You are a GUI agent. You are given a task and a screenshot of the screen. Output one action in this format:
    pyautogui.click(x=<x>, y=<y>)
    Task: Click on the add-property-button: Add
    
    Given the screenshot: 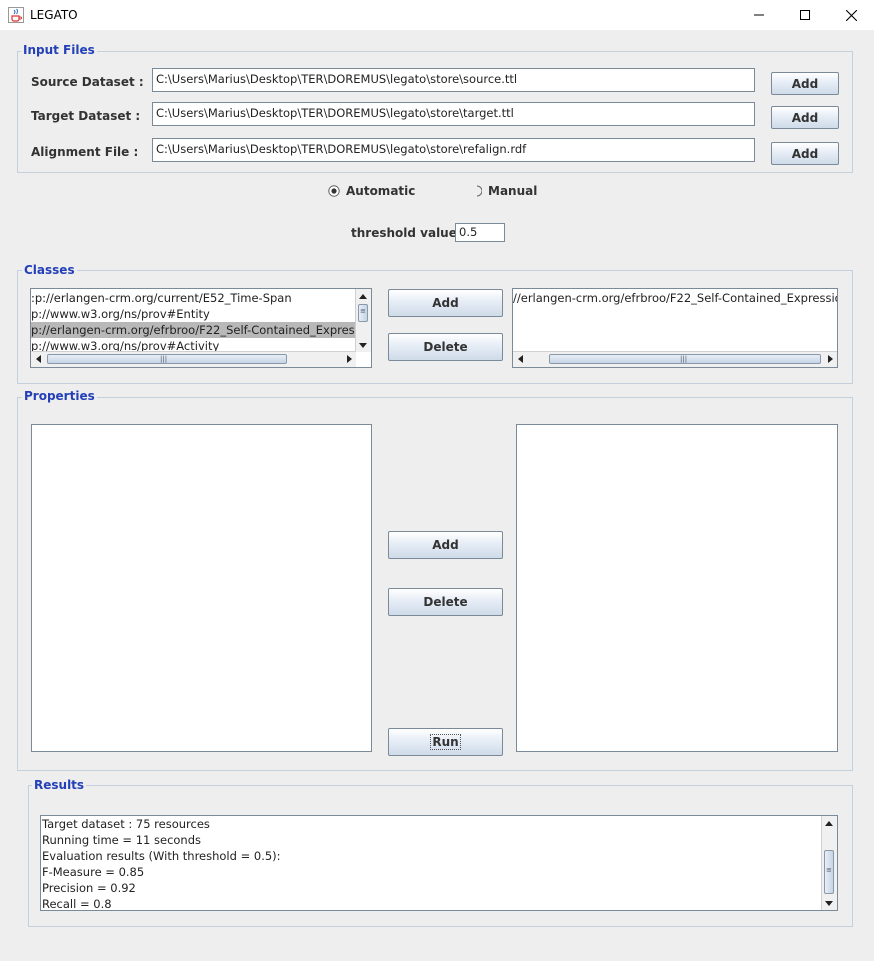 What is the action you would take?
    pyautogui.click(x=445, y=545)
    